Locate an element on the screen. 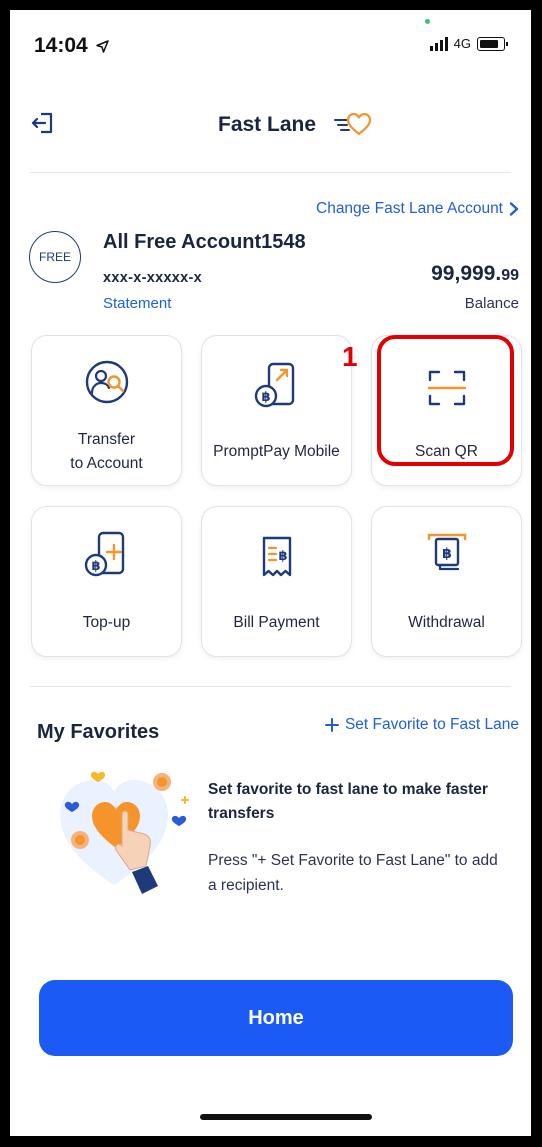 The width and height of the screenshot is (542, 1147). section-divider is located at coordinates (270, 686).